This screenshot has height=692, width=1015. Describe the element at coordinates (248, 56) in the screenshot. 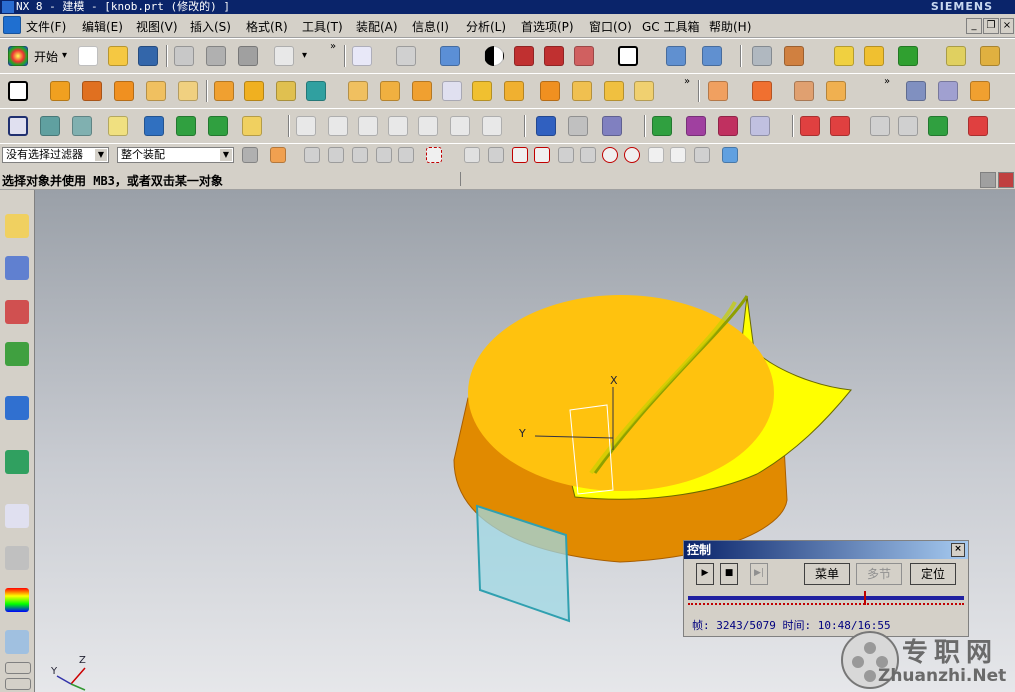

I see `paste-icon` at that location.